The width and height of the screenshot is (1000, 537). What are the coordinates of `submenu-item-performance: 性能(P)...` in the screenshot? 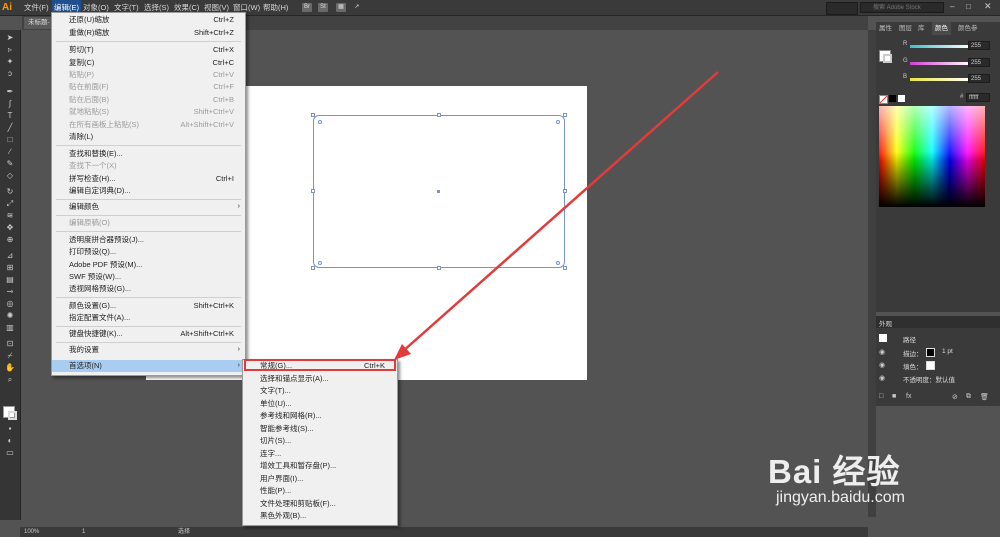 It's located at (320, 491).